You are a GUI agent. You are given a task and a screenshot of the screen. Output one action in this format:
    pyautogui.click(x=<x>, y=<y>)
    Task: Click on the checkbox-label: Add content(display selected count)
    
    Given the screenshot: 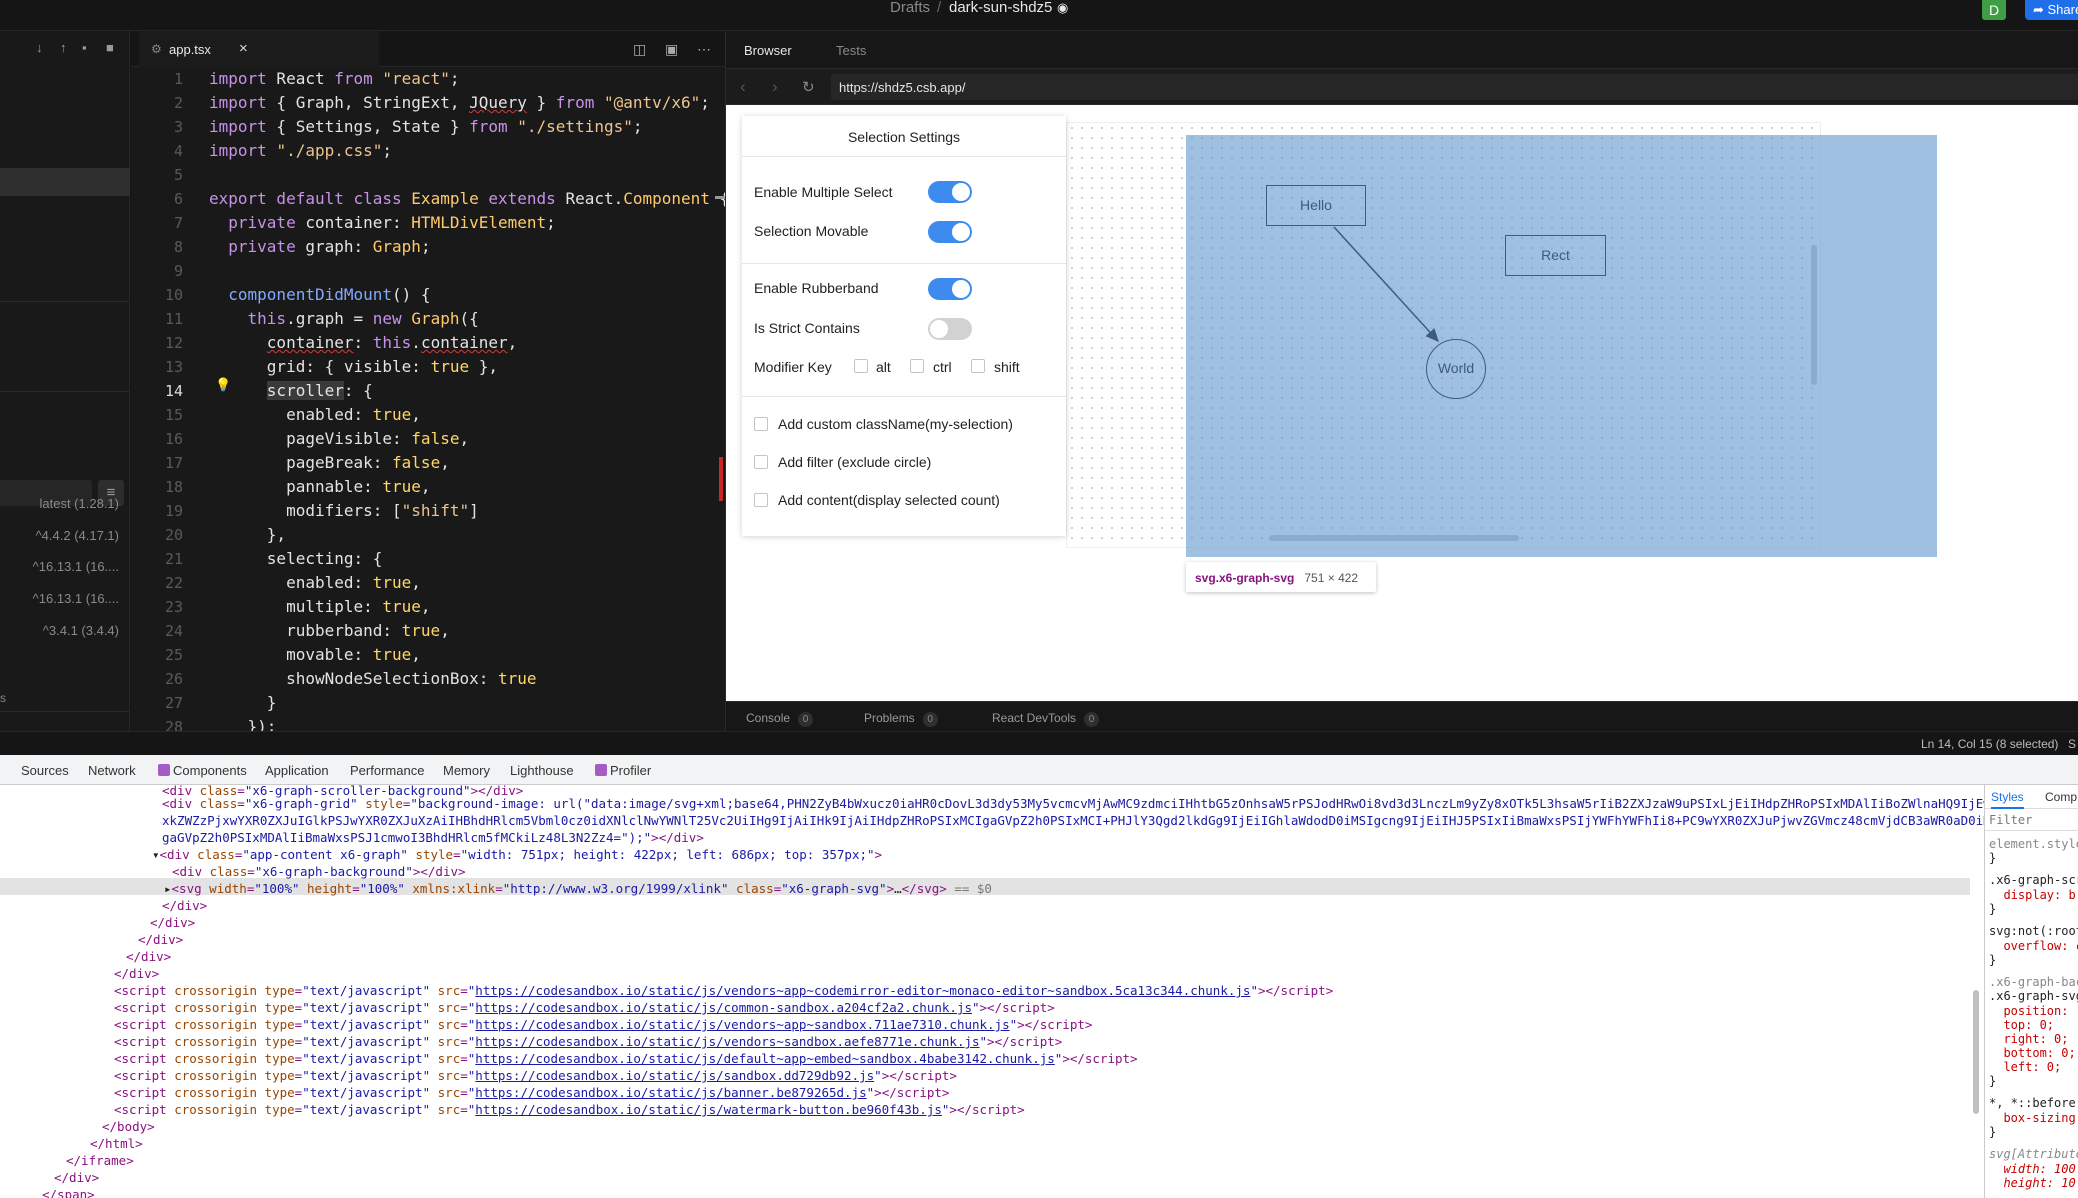 What is the action you would take?
    pyautogui.click(x=889, y=500)
    